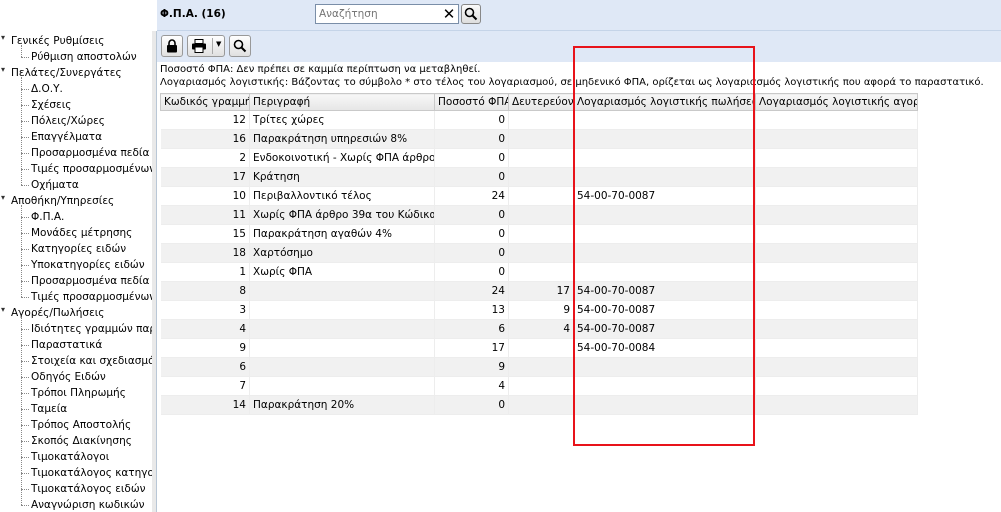 Image resolution: width=1001 pixels, height=512 pixels. Describe the element at coordinates (471, 329) in the screenshot. I see `table-cell: 6` at that location.